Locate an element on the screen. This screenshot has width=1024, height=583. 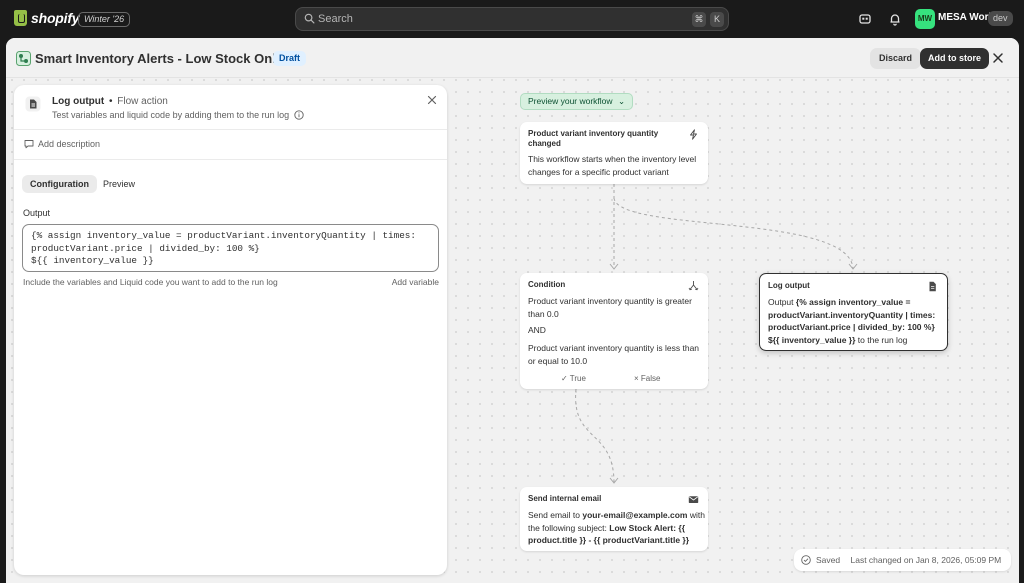
preview-workflow-button: Preview your workflow ⌄ is located at coordinates (577, 101).